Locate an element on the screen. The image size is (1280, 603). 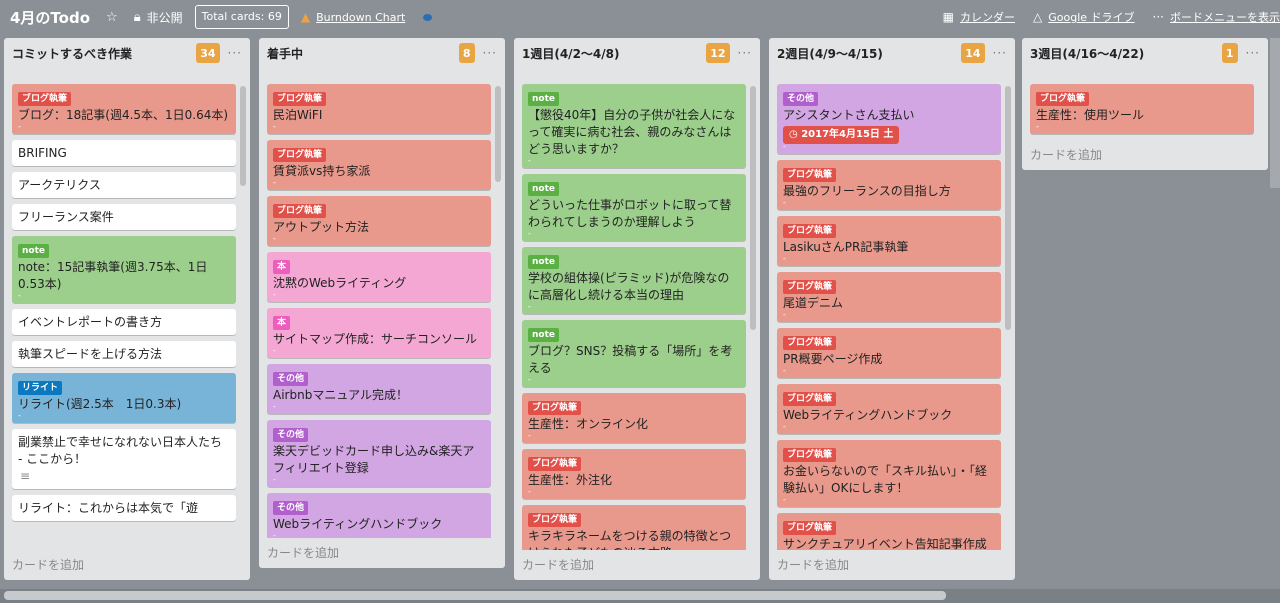
card: ブログ執筆キラキラネームをつける親の特徴とつけられた子どもの辿る末路- is located at coordinates (634, 527).